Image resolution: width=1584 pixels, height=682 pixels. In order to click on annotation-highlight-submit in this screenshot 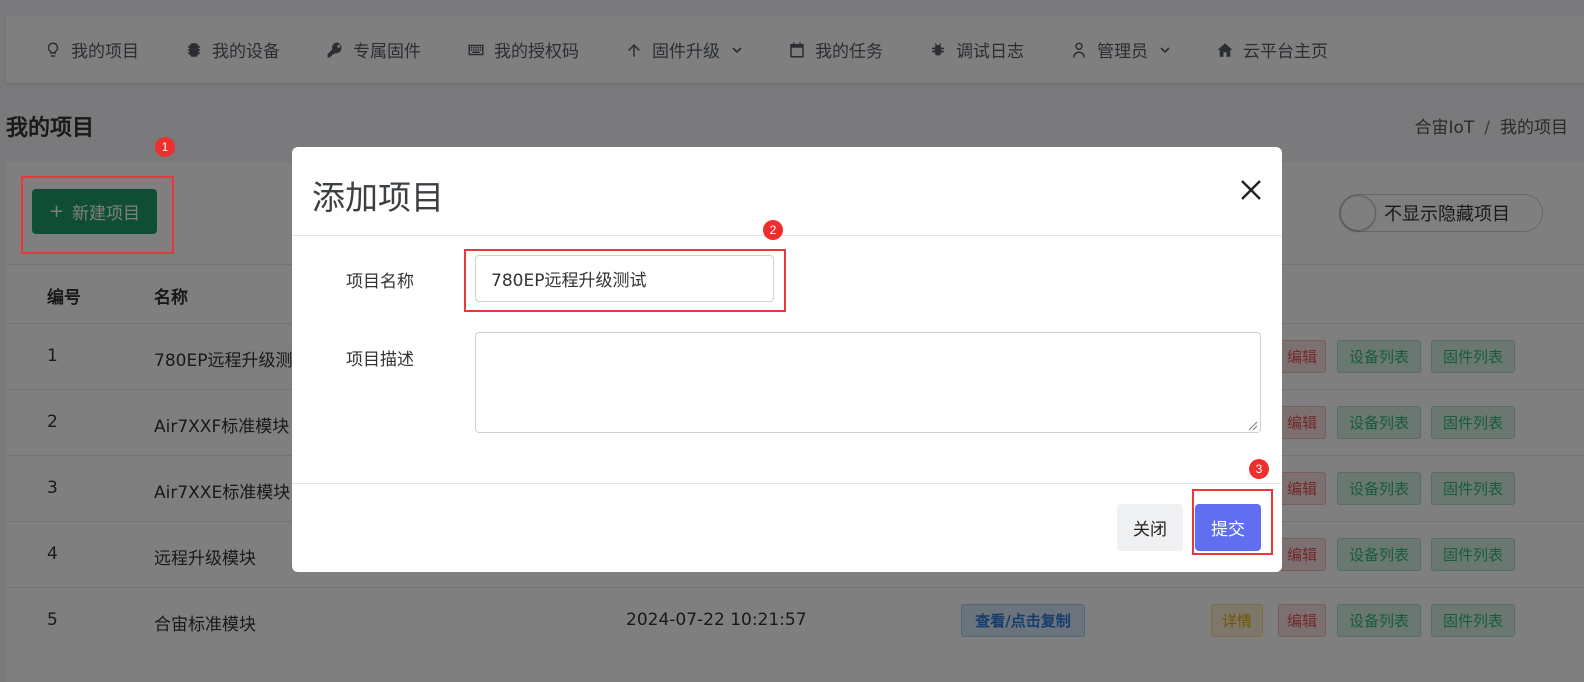, I will do `click(1232, 522)`.